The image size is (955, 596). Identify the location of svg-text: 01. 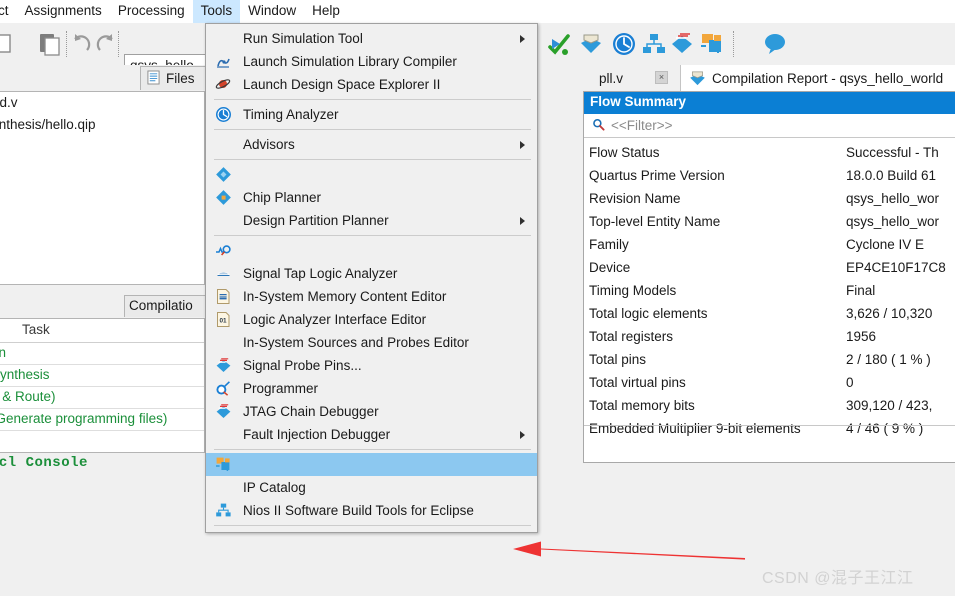
(223, 320).